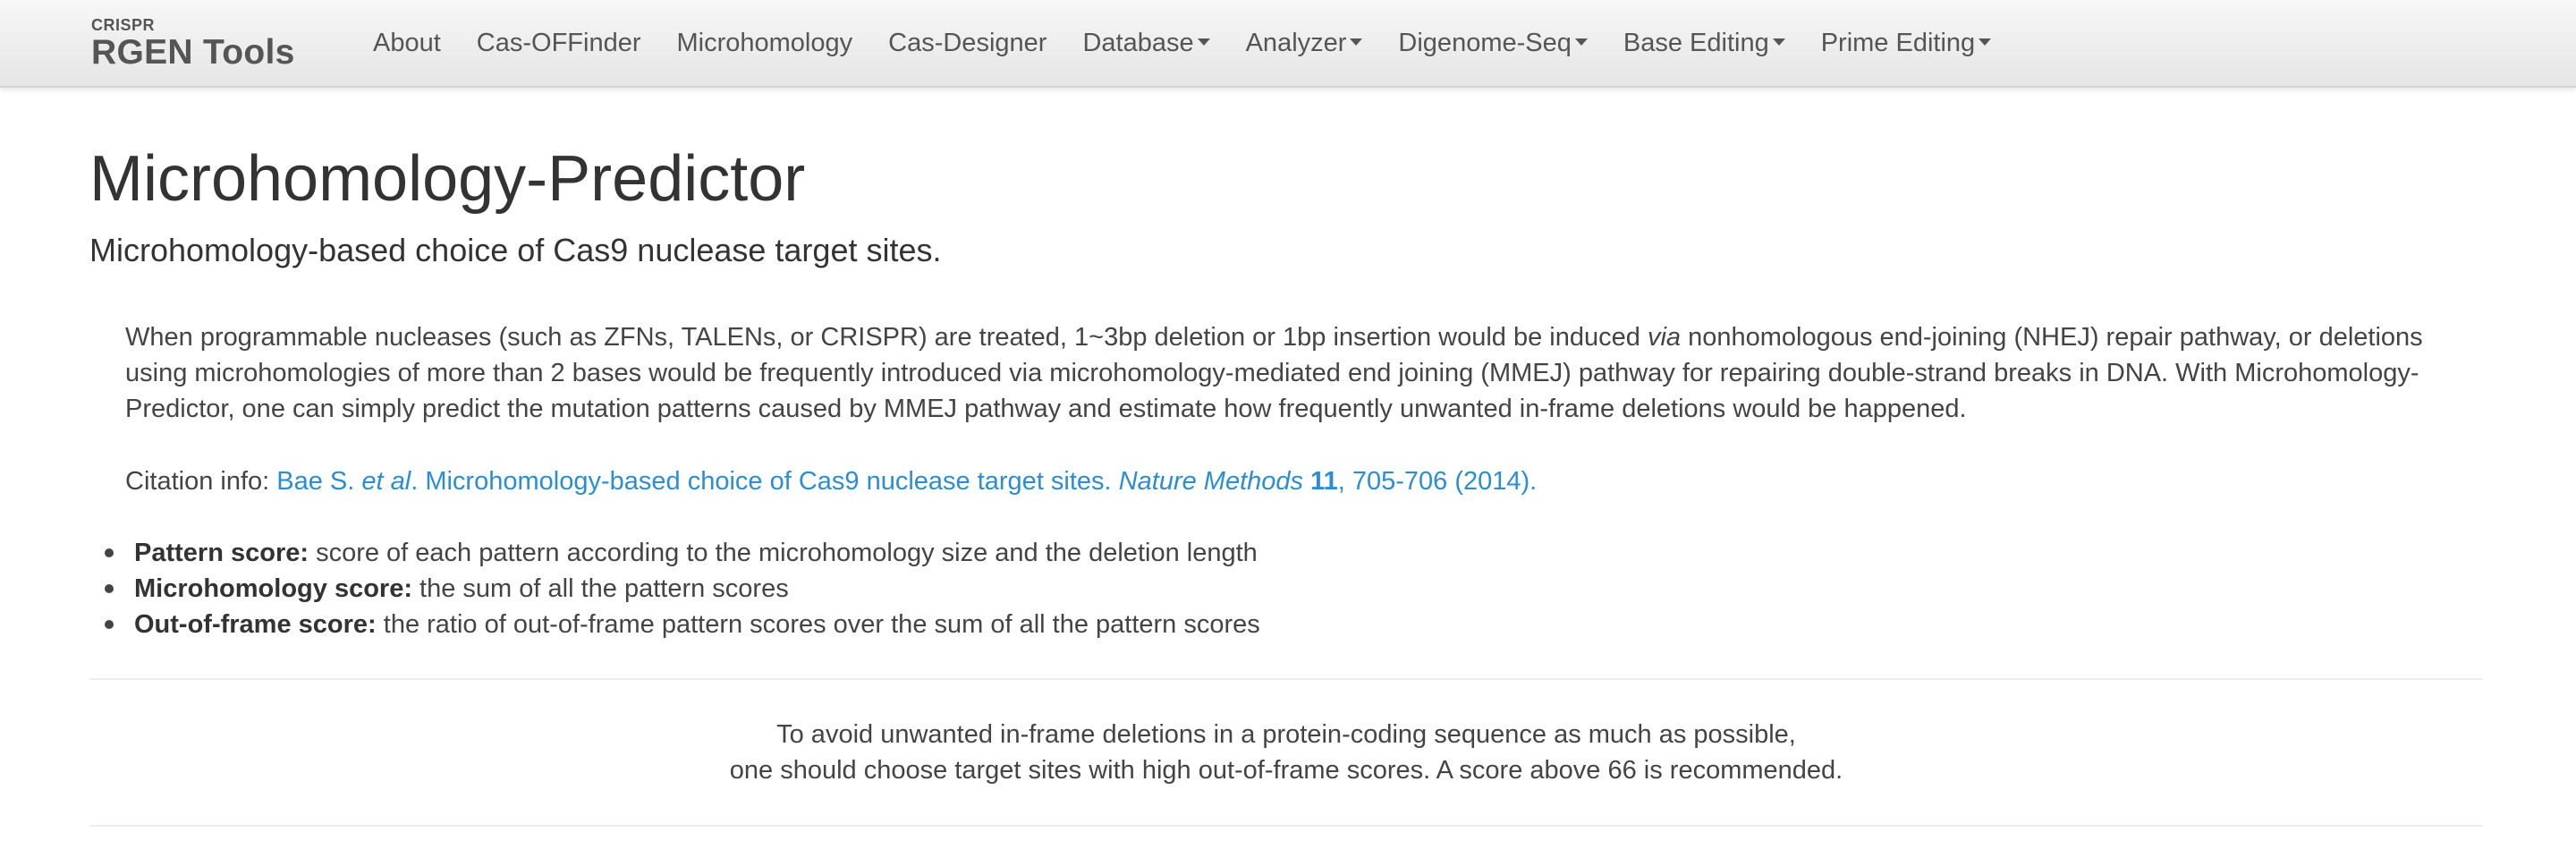 This screenshot has width=2576, height=858. I want to click on nav-about: About, so click(407, 43).